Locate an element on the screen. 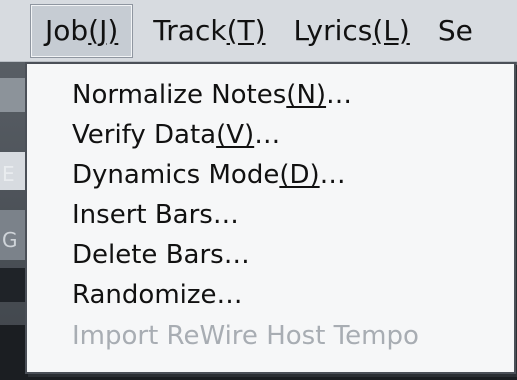 The width and height of the screenshot is (517, 380). menu-item-import-rewire-host-tempo: Import ReWire Host Tempo is located at coordinates (245, 336).